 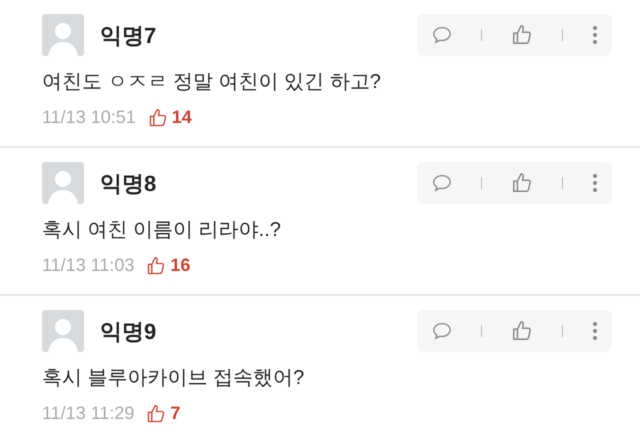 I want to click on timestamp: 11/13 10:51, so click(x=89, y=117).